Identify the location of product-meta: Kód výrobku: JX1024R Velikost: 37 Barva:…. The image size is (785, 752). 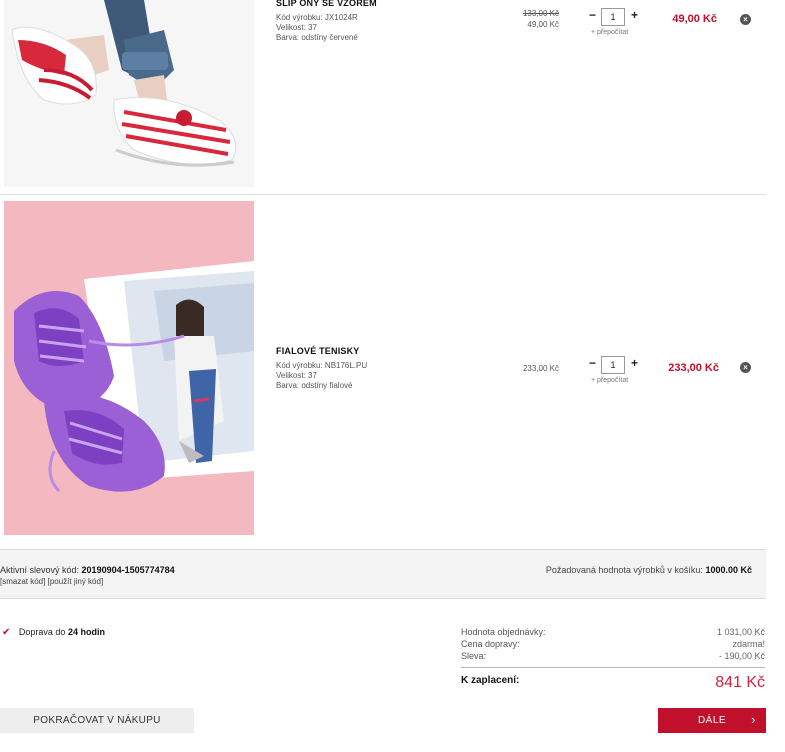
(317, 28).